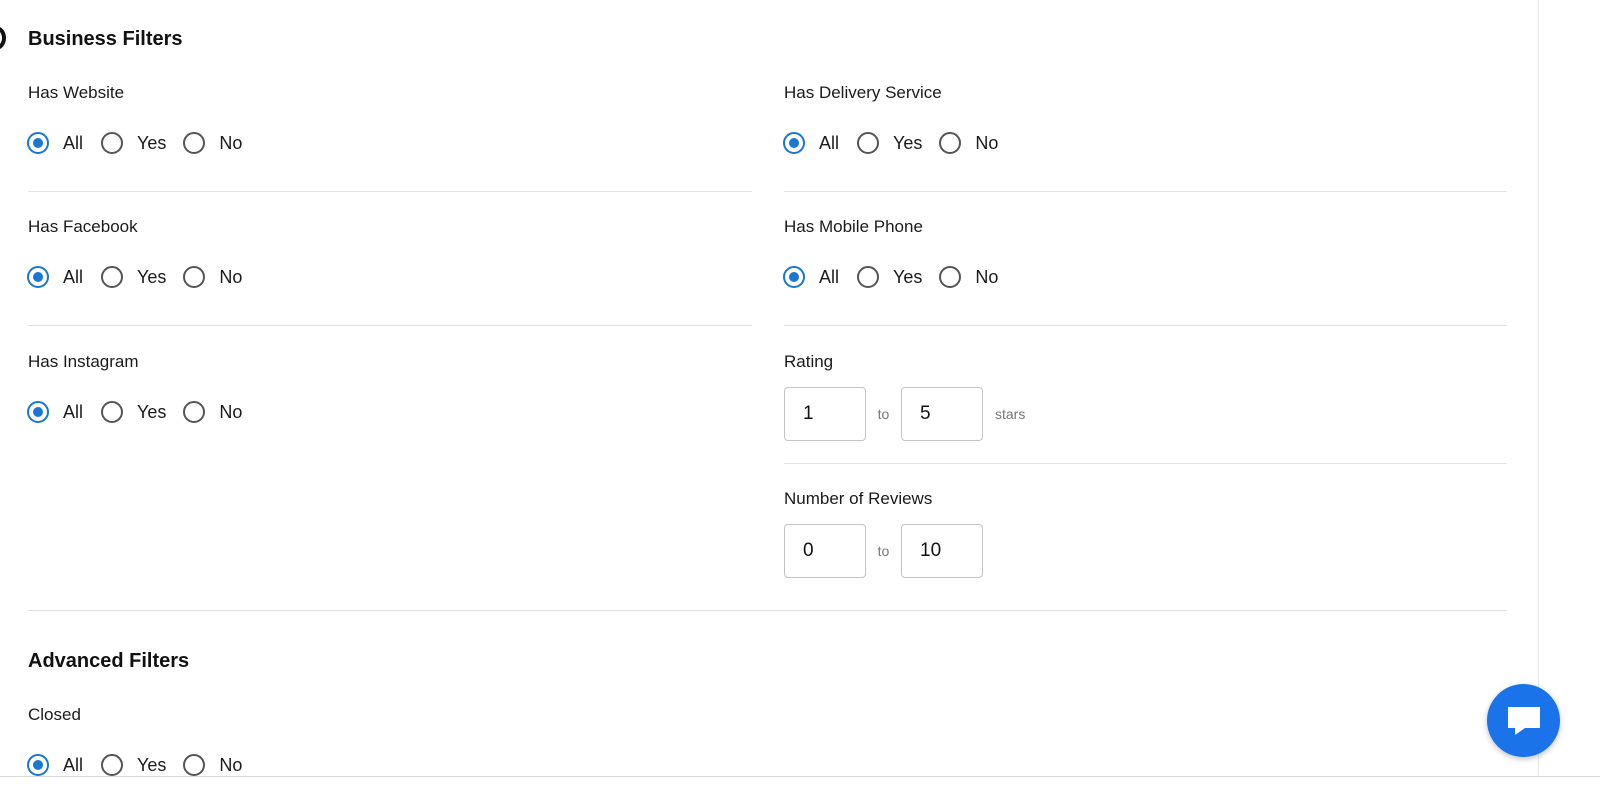  What do you see at coordinates (968, 143) in the screenshot?
I see `has-delivery-service-no-option: No` at bounding box center [968, 143].